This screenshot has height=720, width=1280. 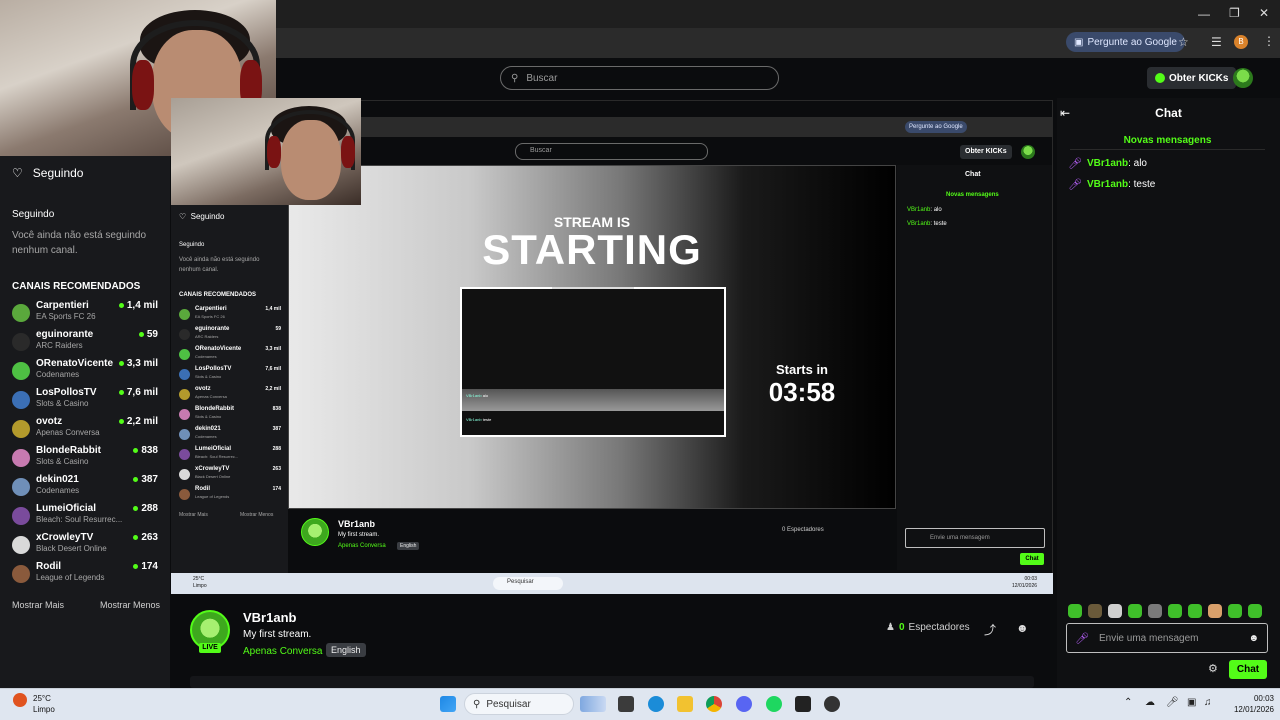 I want to click on recommended-channel-item: eguinorante ARC Raiders 59, so click(x=87, y=343).